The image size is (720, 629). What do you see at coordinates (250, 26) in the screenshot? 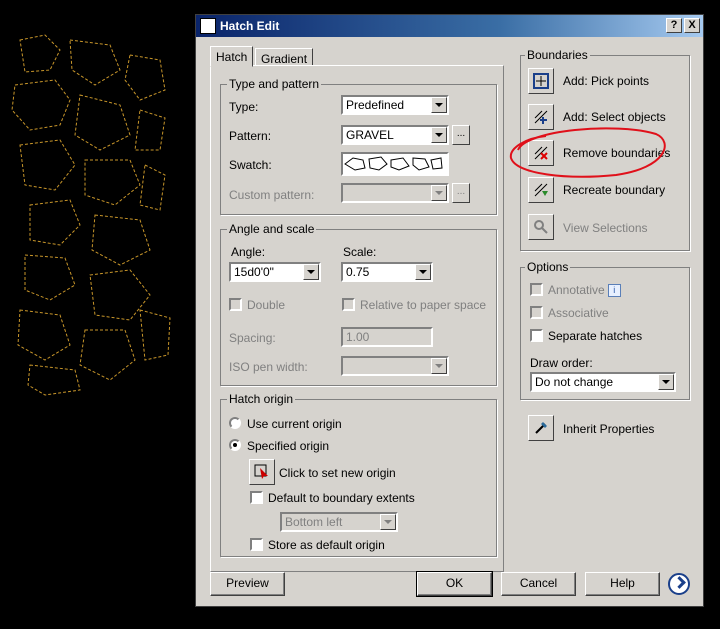
I see `window-title: Hatch Edit` at bounding box center [250, 26].